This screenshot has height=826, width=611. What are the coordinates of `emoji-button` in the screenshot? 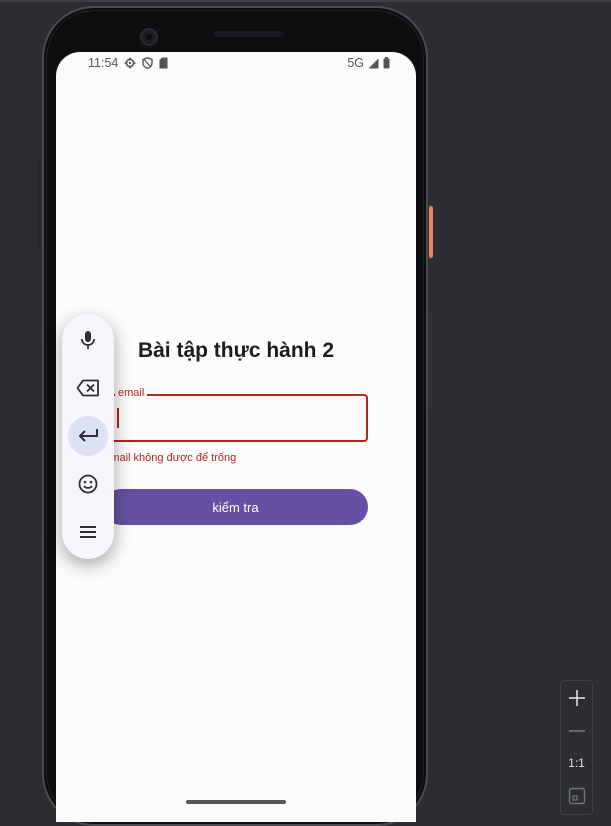 It's located at (88, 484).